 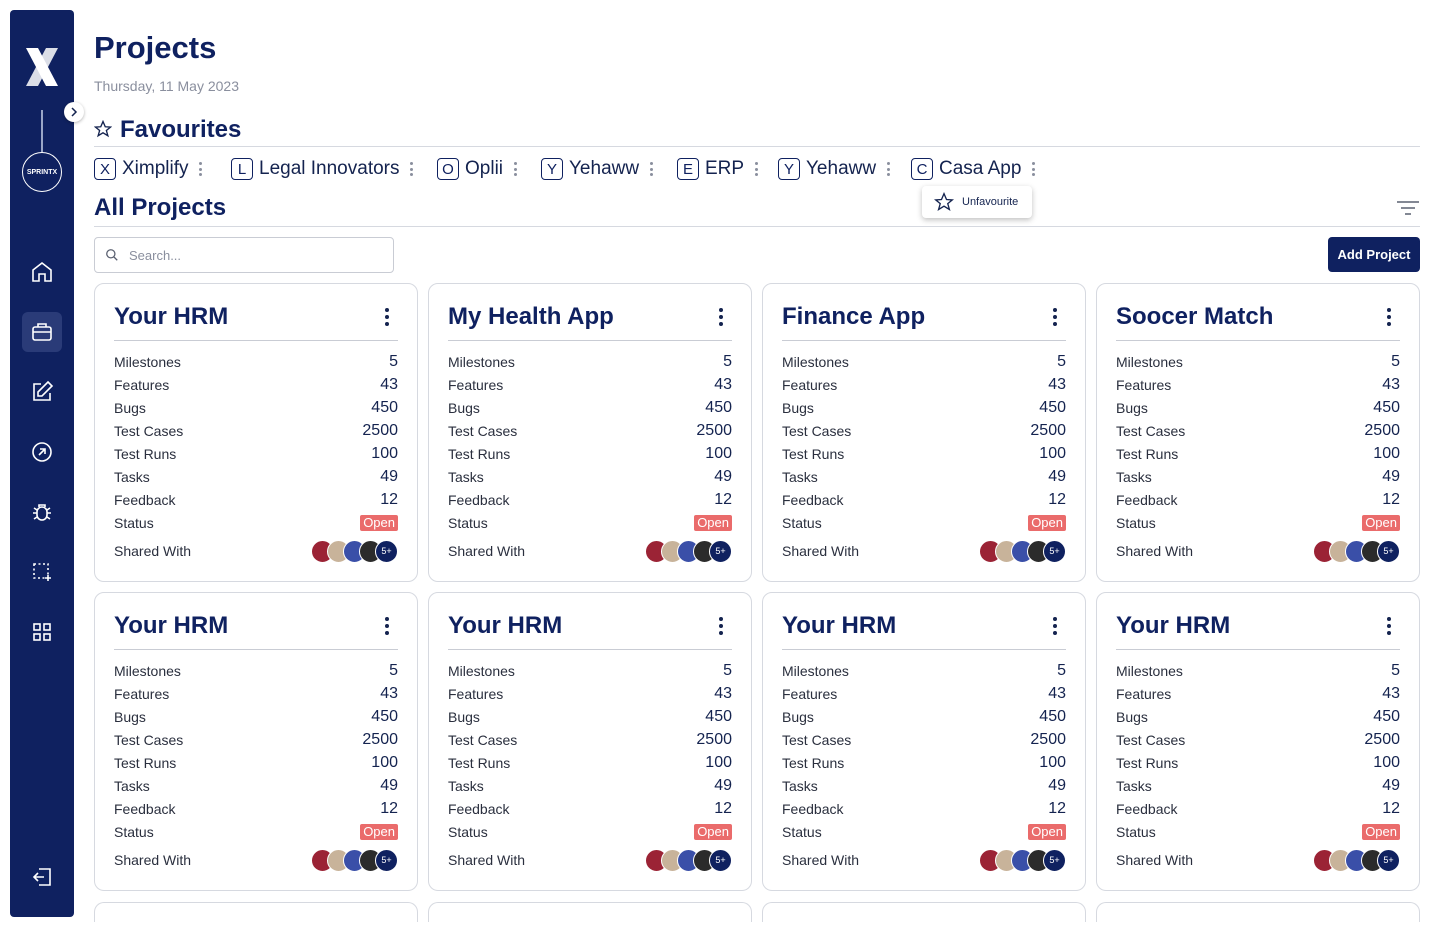 I want to click on filter-icon, so click(x=1408, y=208).